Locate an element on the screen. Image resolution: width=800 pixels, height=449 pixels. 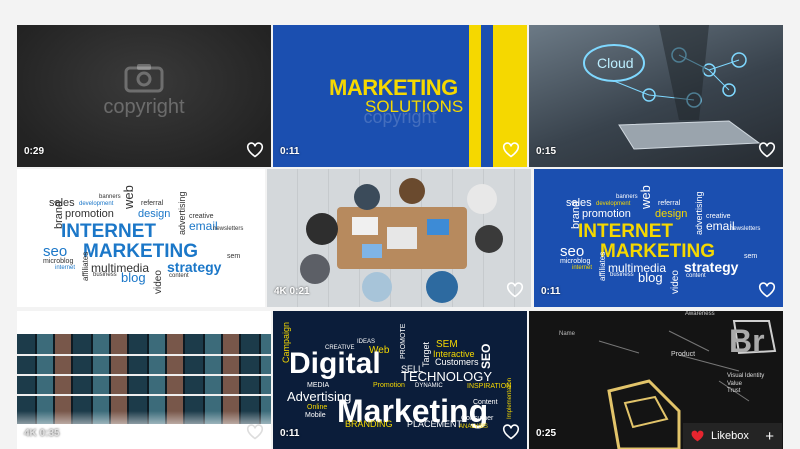
likebox-label: Likebox is located at coordinates (730, 436).